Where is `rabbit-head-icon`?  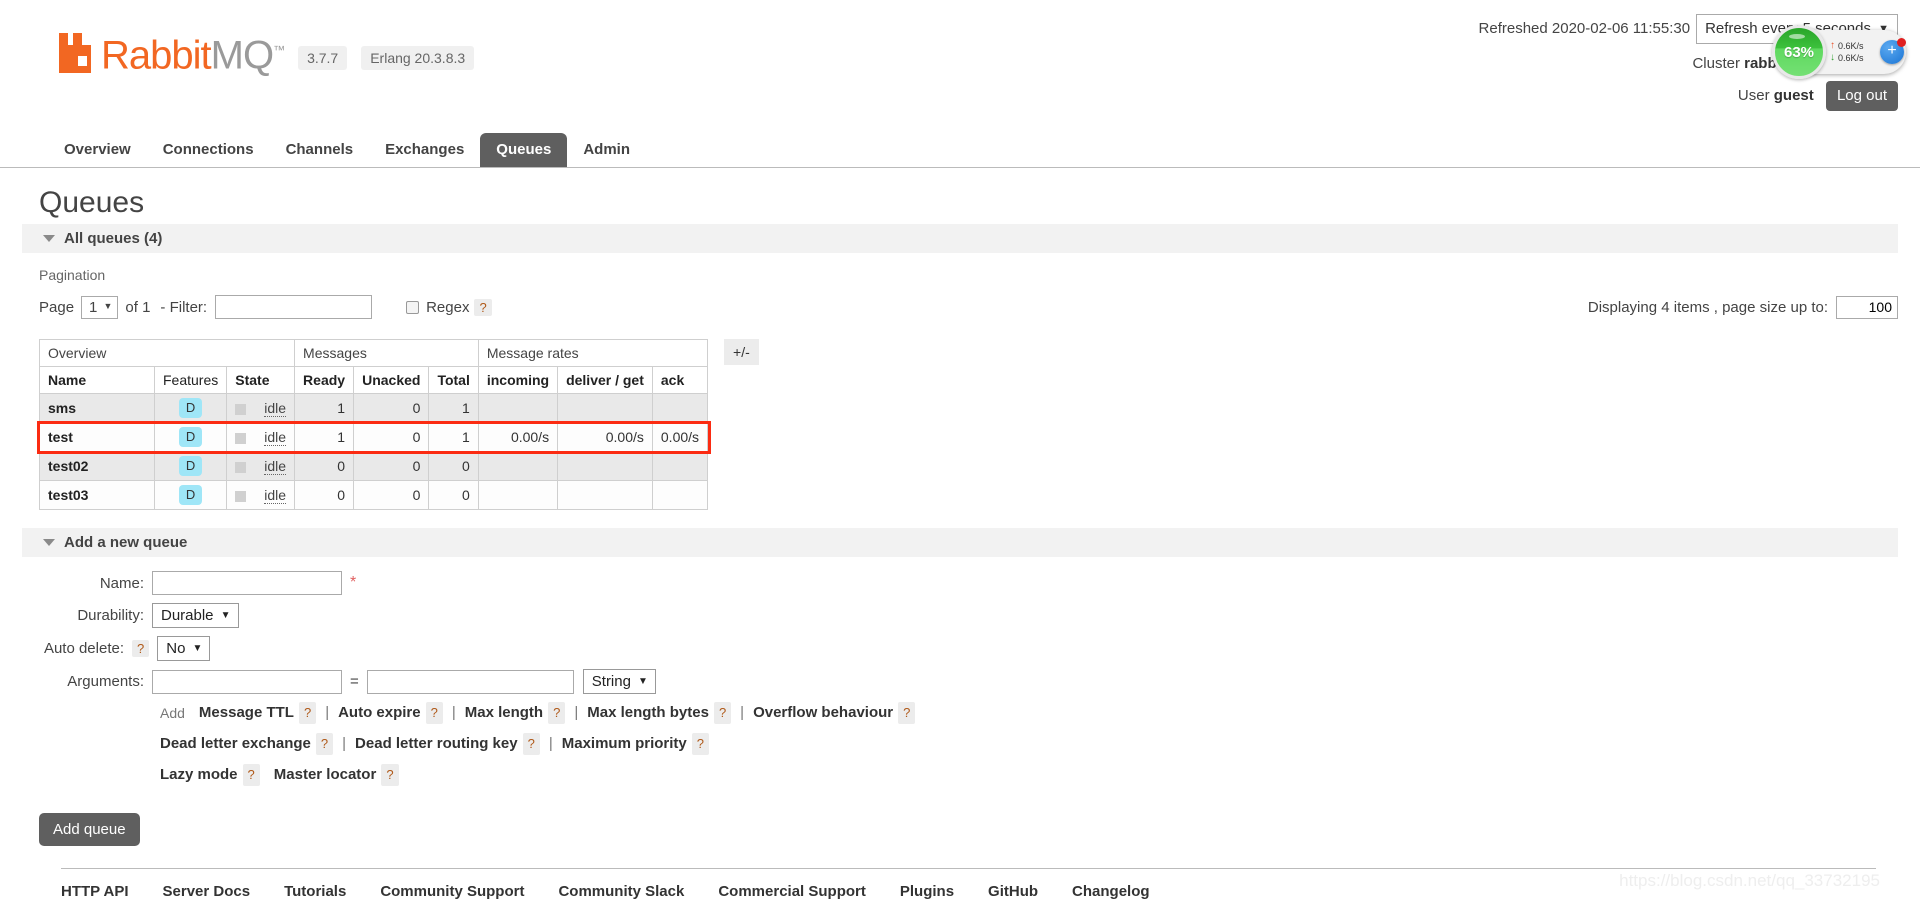 rabbit-head-icon is located at coordinates (77, 53).